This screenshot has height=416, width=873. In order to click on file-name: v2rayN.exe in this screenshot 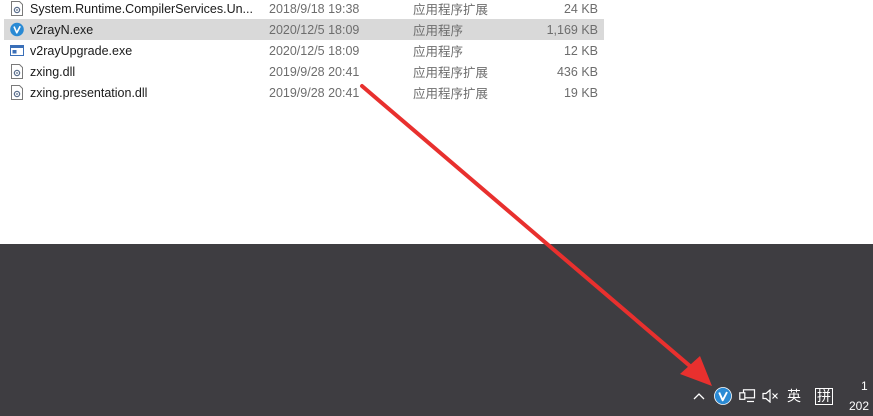, I will do `click(62, 29)`.